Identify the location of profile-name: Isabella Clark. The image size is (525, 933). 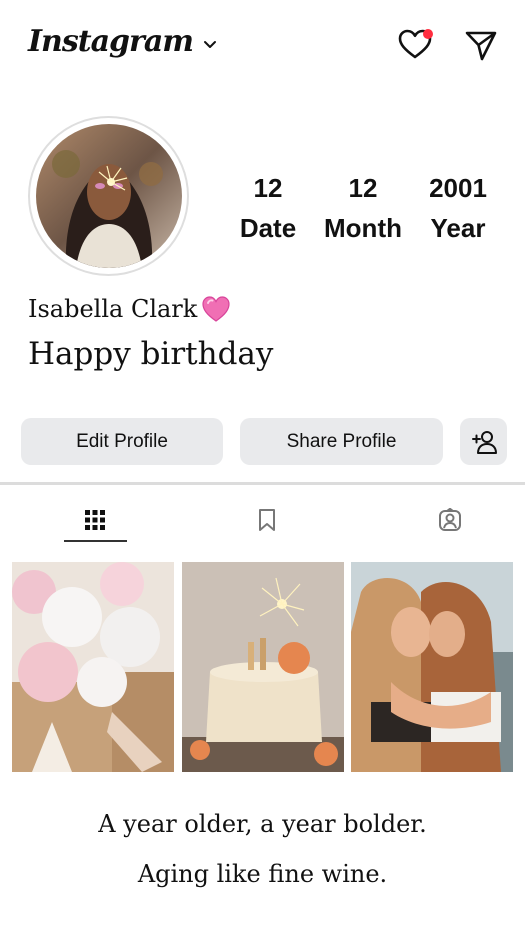
(113, 309).